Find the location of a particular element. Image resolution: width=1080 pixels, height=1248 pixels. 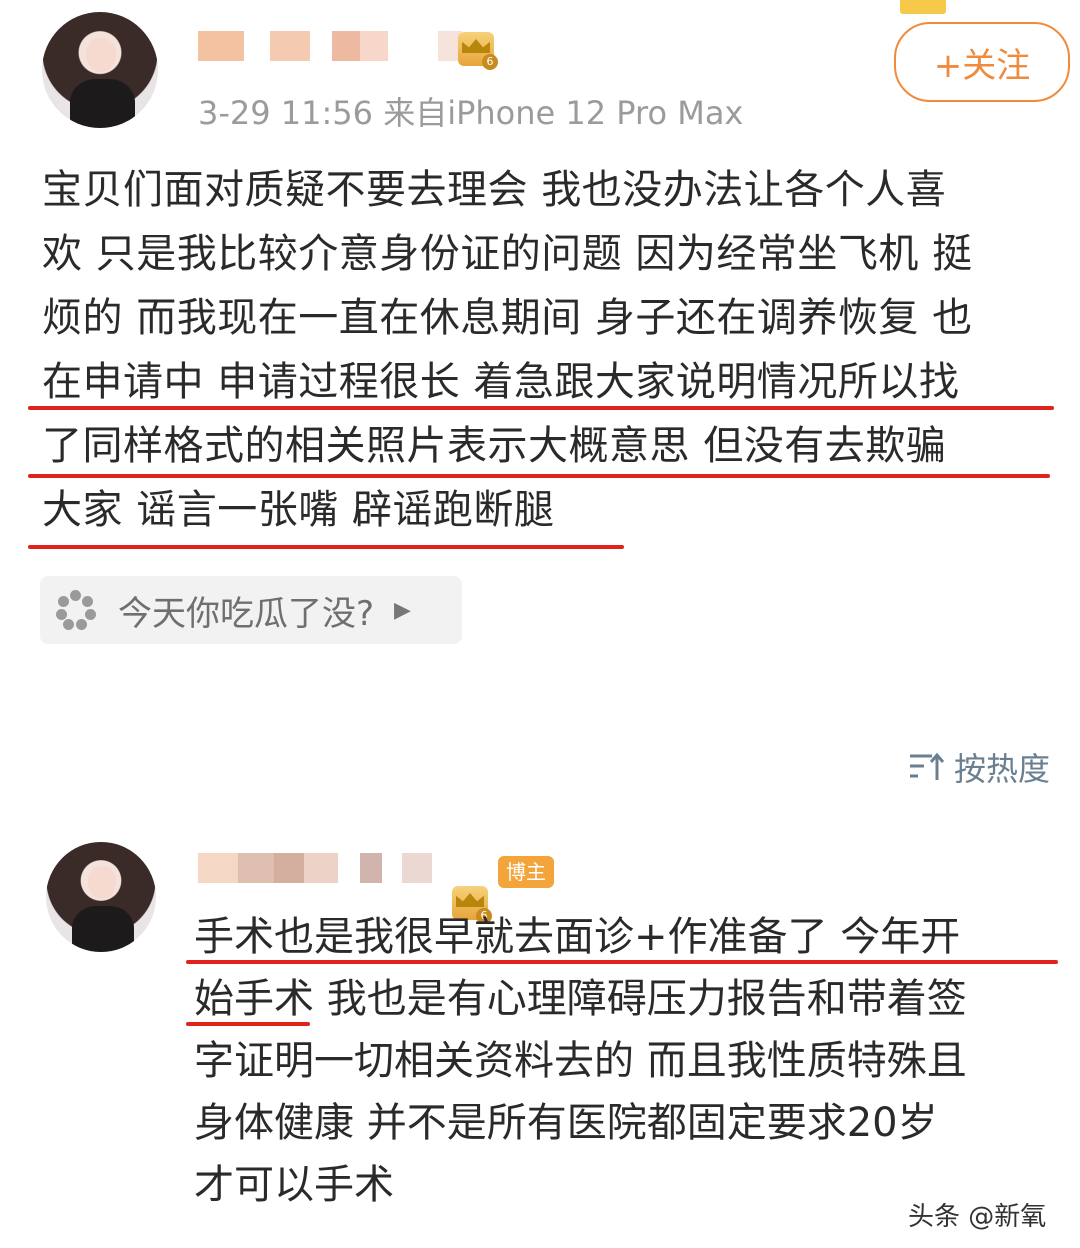

topic-chip: 今天你吃瓜了没? ▶ is located at coordinates (251, 610).